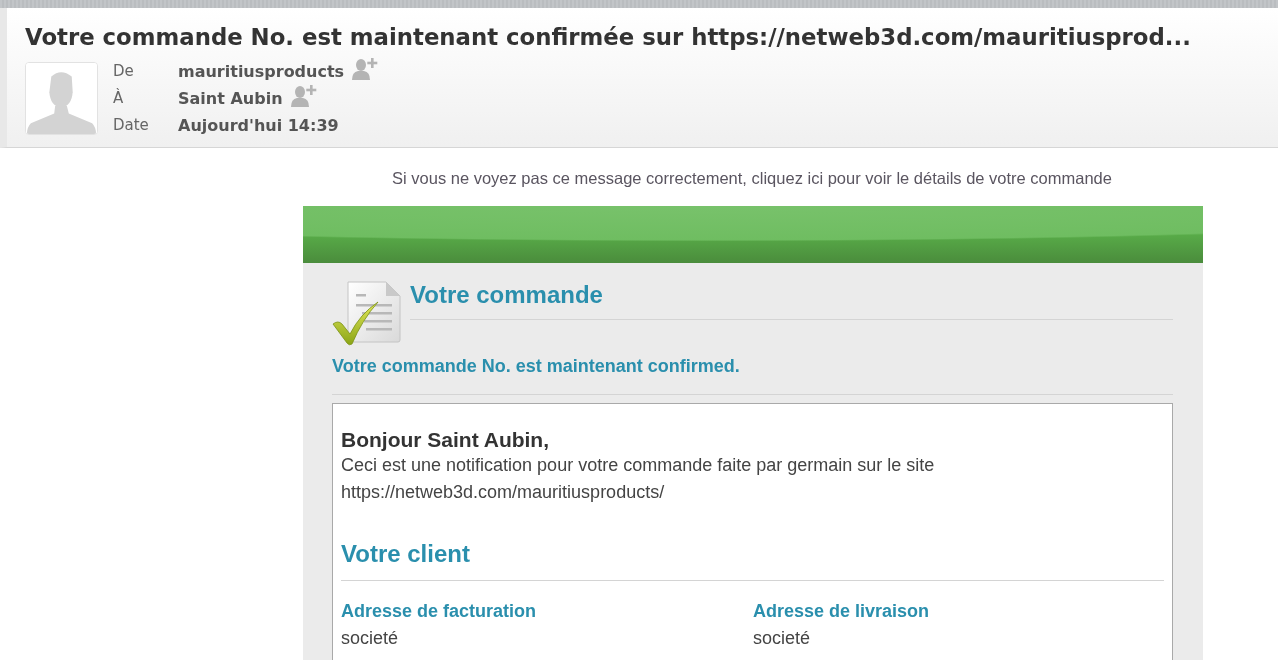 This screenshot has width=1278, height=660. I want to click on view-online-notice: Si vous ne voyez pas ce message correctement, cliquez ici pour voir le détails de votre commande, so click(752, 178).